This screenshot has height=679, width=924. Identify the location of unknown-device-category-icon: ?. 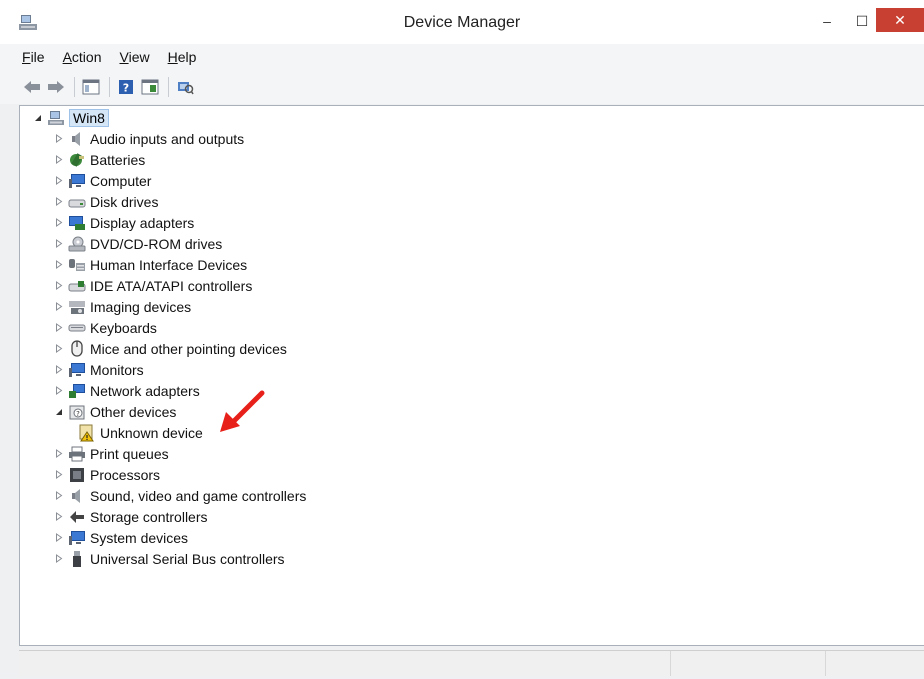
(77, 412).